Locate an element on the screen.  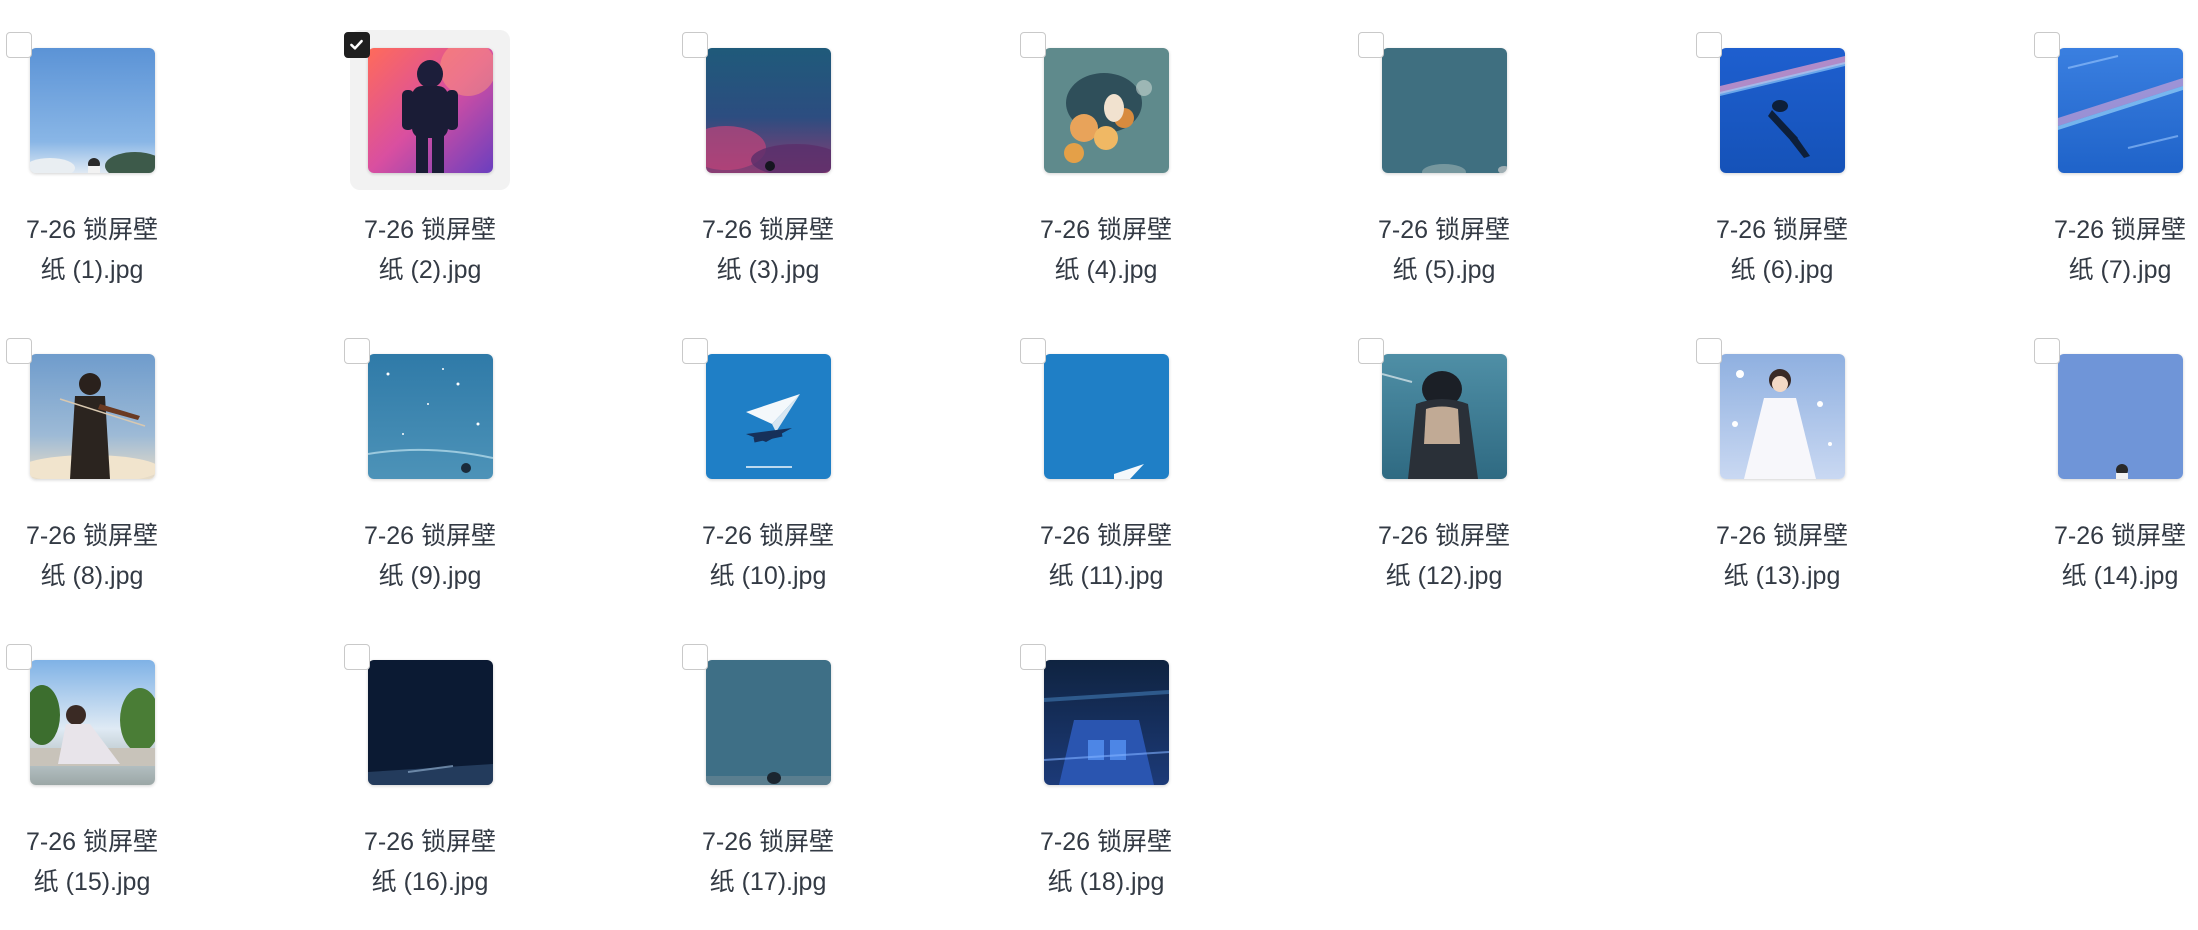
file-item: 7-26 锁屏壁纸 (1).jpg is located at coordinates (92, 168).